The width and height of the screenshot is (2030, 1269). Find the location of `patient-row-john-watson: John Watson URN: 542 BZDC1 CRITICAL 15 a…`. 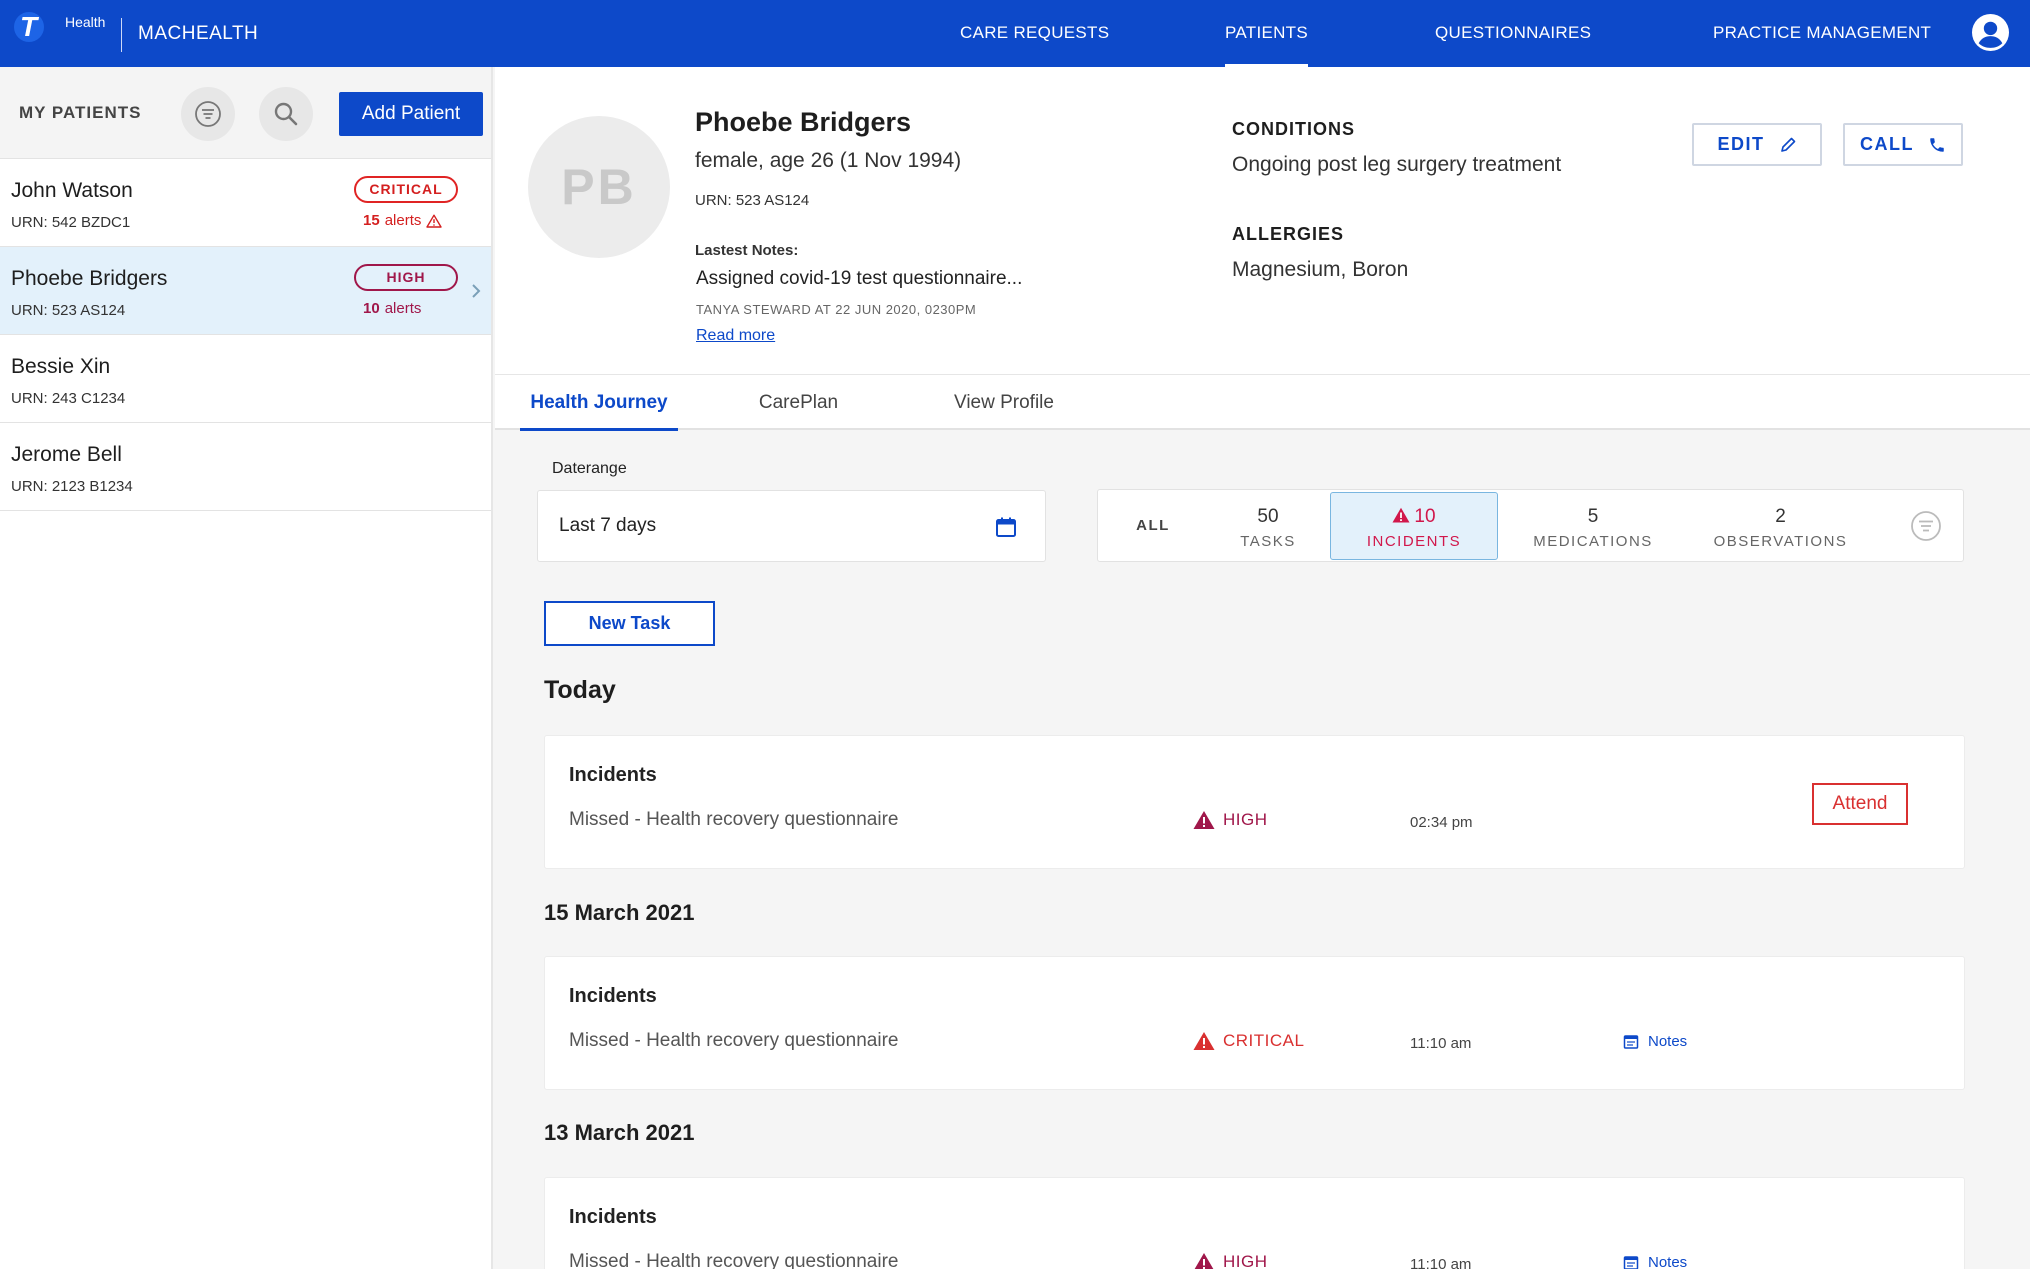

patient-row-john-watson: John Watson URN: 542 BZDC1 CRITICAL 15 a… is located at coordinates (245, 203).